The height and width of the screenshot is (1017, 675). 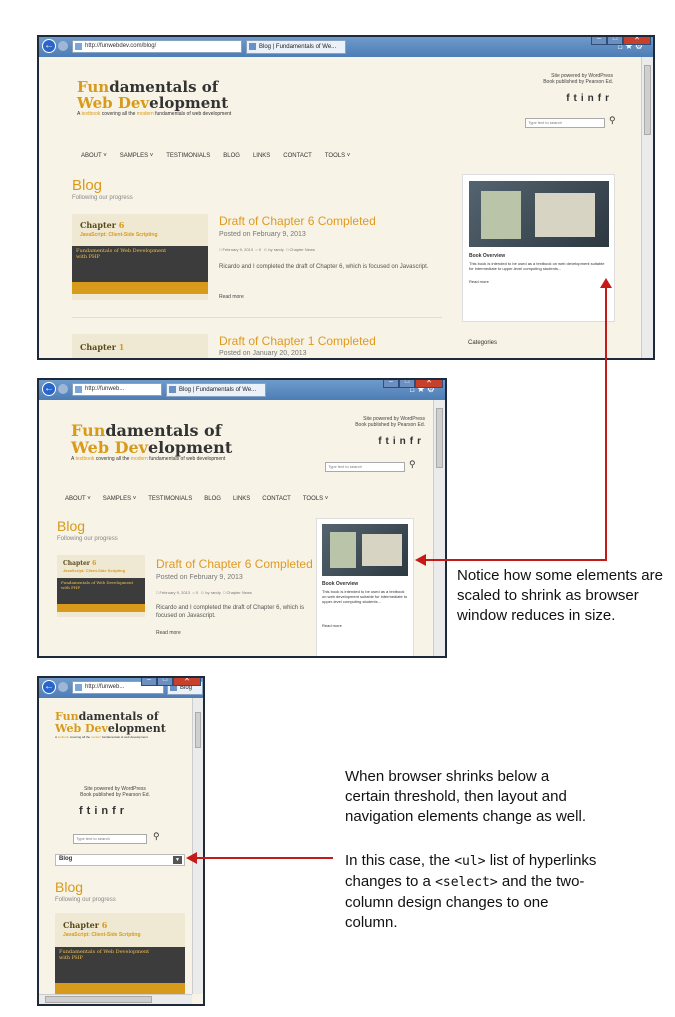 What do you see at coordinates (612, 120) in the screenshot?
I see `search-icon: ⚲` at bounding box center [612, 120].